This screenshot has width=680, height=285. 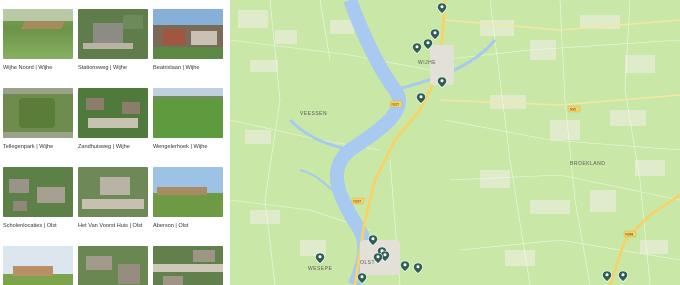 I want to click on project-card: Wijhe Noord | Wijhe, so click(x=39, y=40).